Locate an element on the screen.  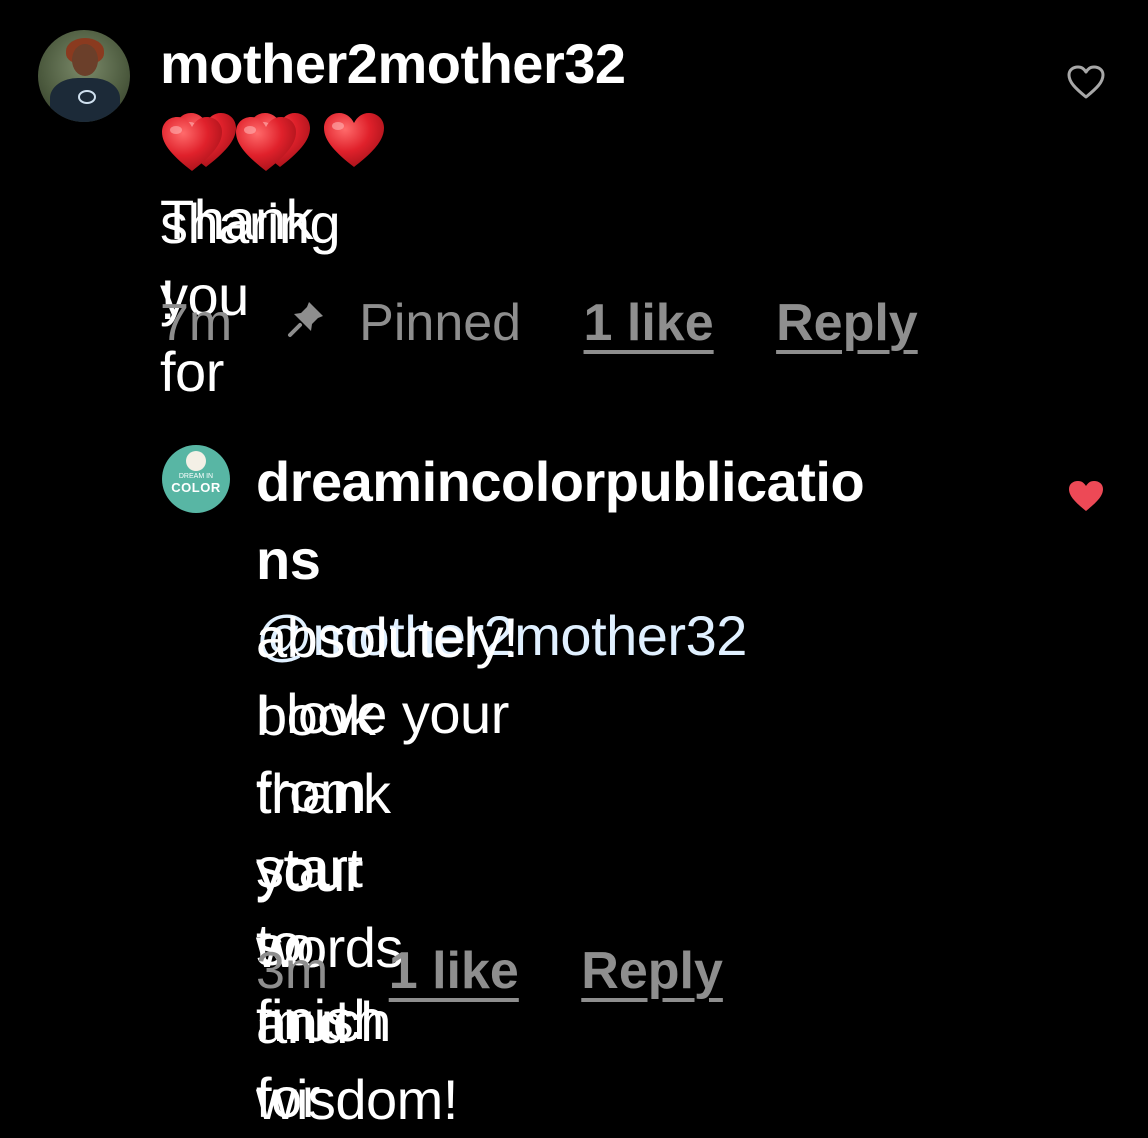
pin-icon is located at coordinates (307, 314).